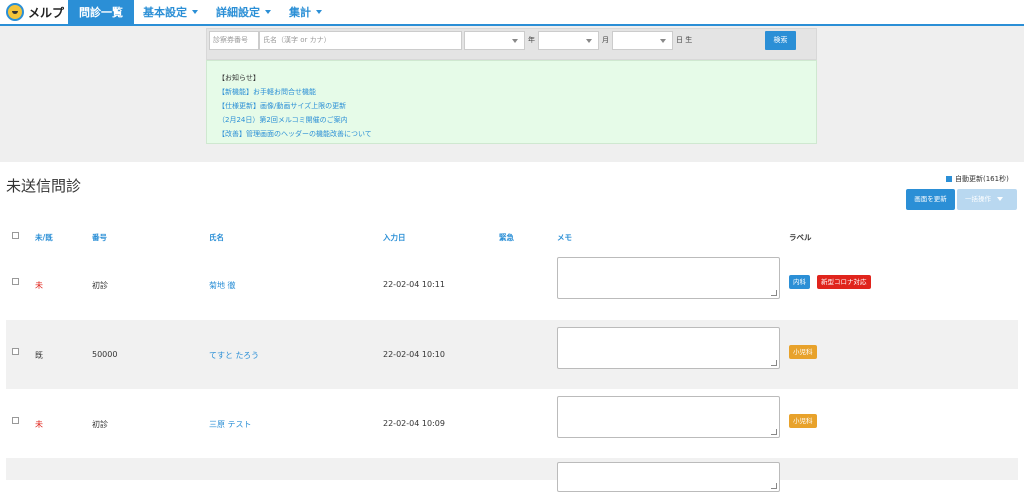 Image resolution: width=1024 pixels, height=492 pixels. What do you see at coordinates (512, 284) in the screenshot?
I see `table-row: 未 初診 菊地 徹 22-02-04 10:11 内科 新型コロナ対応` at bounding box center [512, 284].